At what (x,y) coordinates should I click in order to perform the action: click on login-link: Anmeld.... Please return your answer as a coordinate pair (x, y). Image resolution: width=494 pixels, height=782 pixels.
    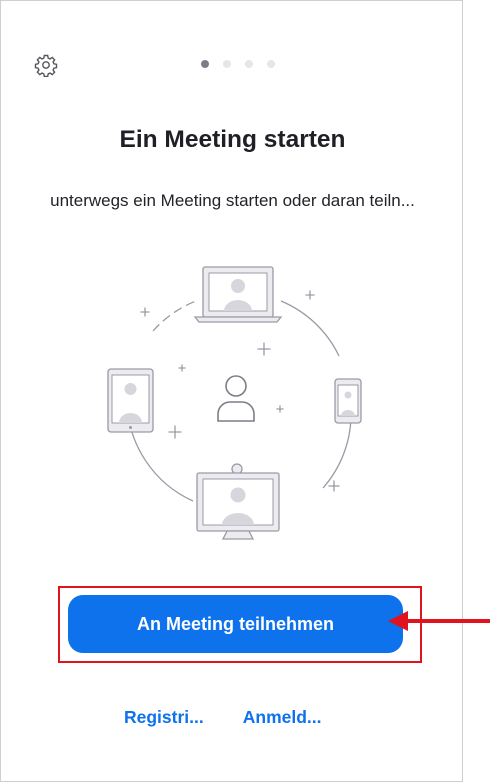
    Looking at the image, I should click on (282, 717).